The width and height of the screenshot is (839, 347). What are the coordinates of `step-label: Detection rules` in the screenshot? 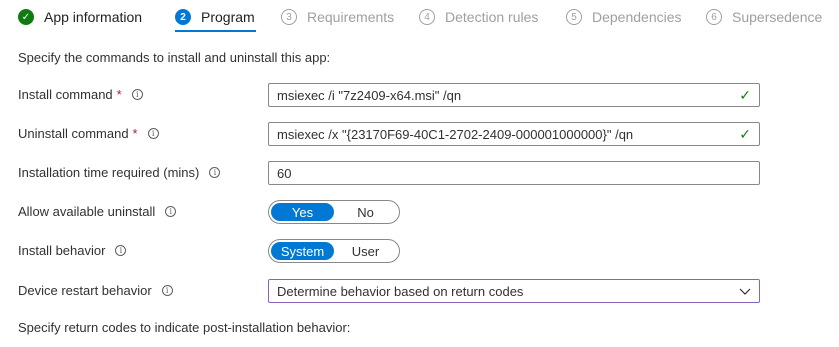 It's located at (492, 17).